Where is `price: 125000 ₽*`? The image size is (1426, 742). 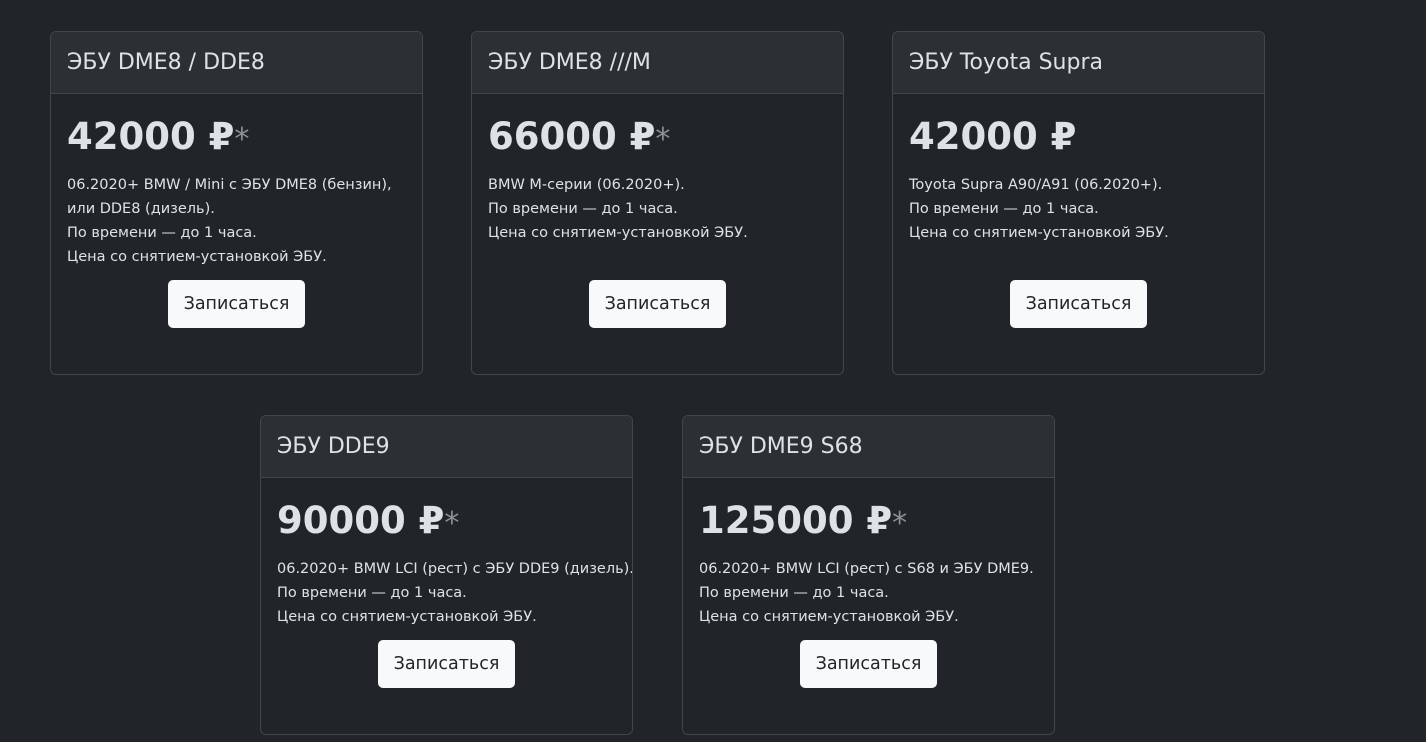
price: 125000 ₽* is located at coordinates (868, 528).